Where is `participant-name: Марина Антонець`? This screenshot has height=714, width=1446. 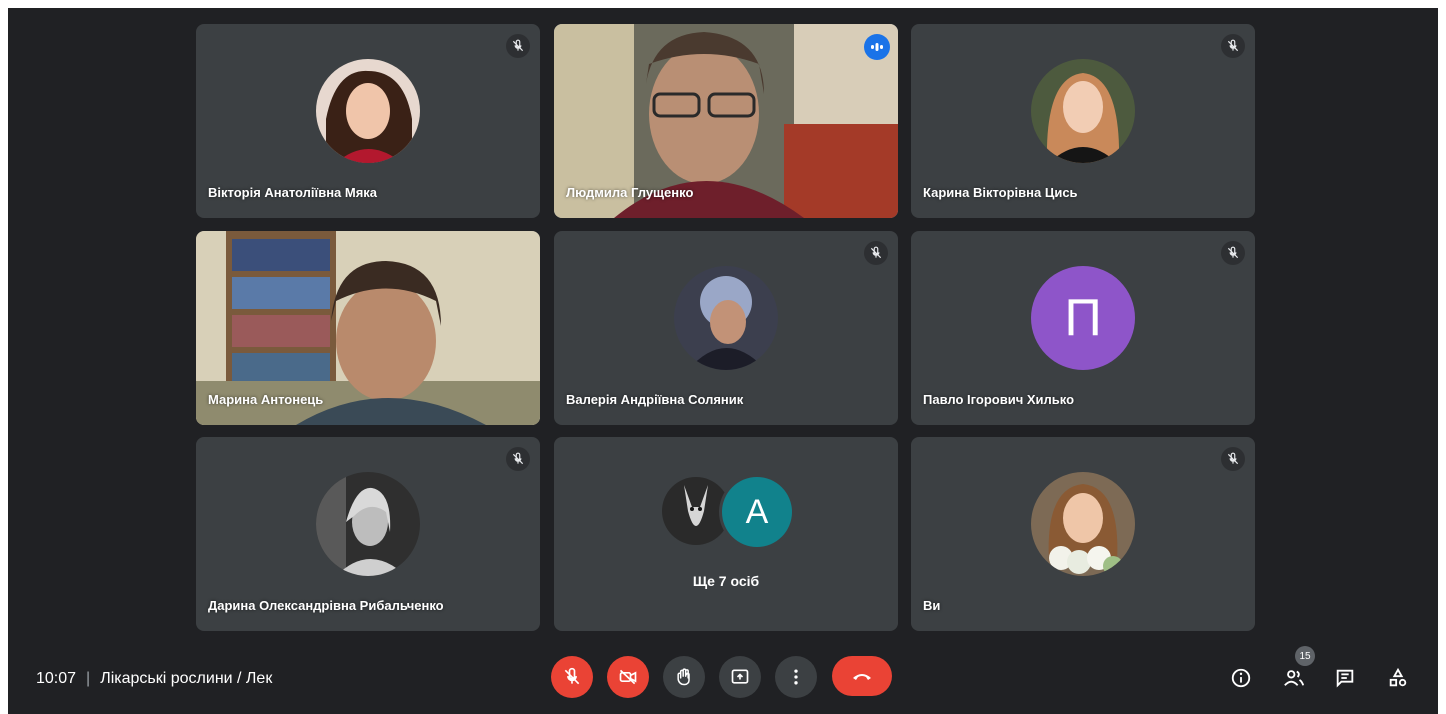 participant-name: Марина Антонець is located at coordinates (266, 399).